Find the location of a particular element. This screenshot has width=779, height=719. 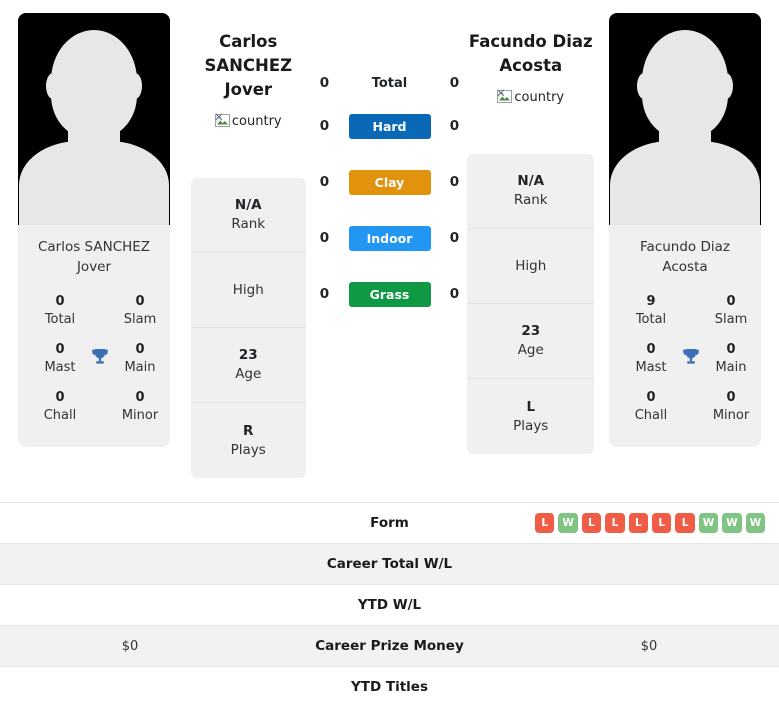

surface-row-indoor: 0 Indoor 0 is located at coordinates (390, 238).